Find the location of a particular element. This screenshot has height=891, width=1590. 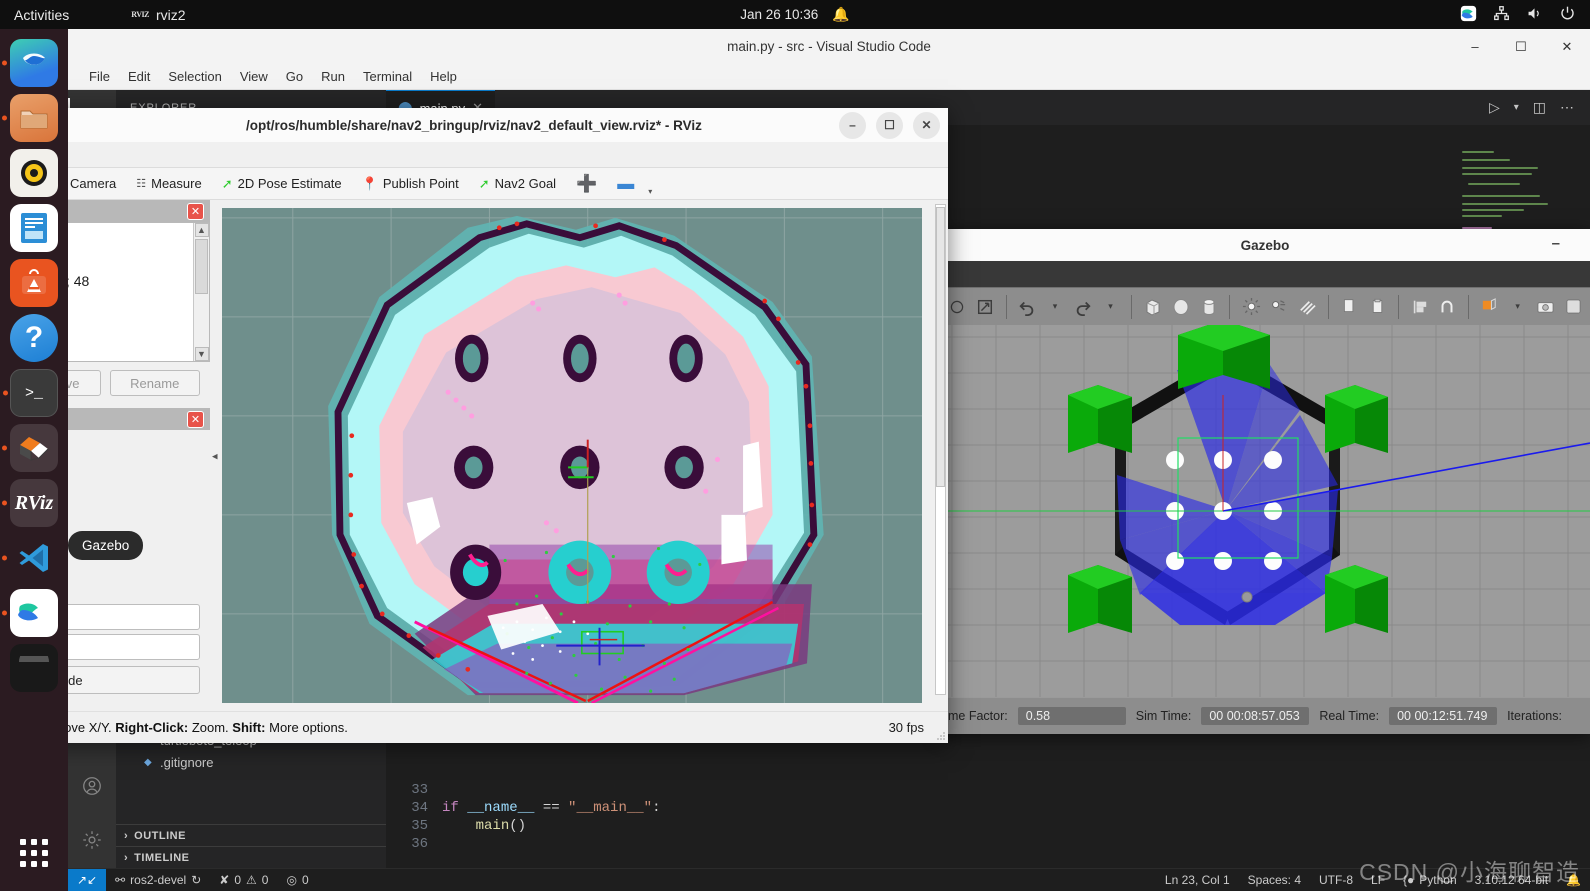

grid-dot is located at coordinates (23, 853).